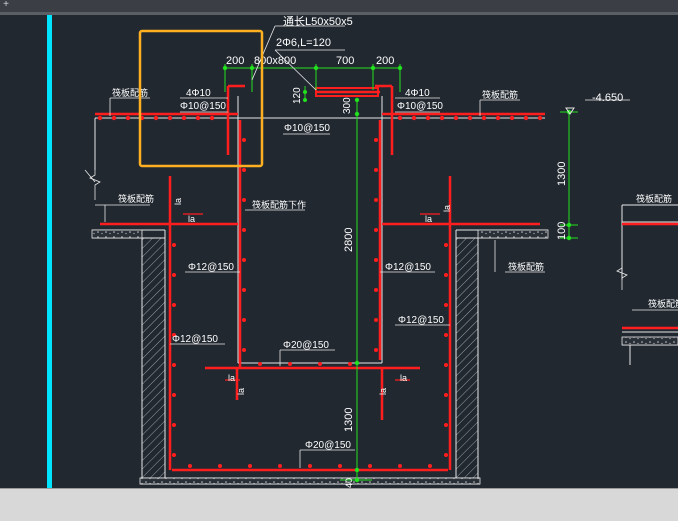  I want to click on dim-100-right: 100, so click(562, 231).